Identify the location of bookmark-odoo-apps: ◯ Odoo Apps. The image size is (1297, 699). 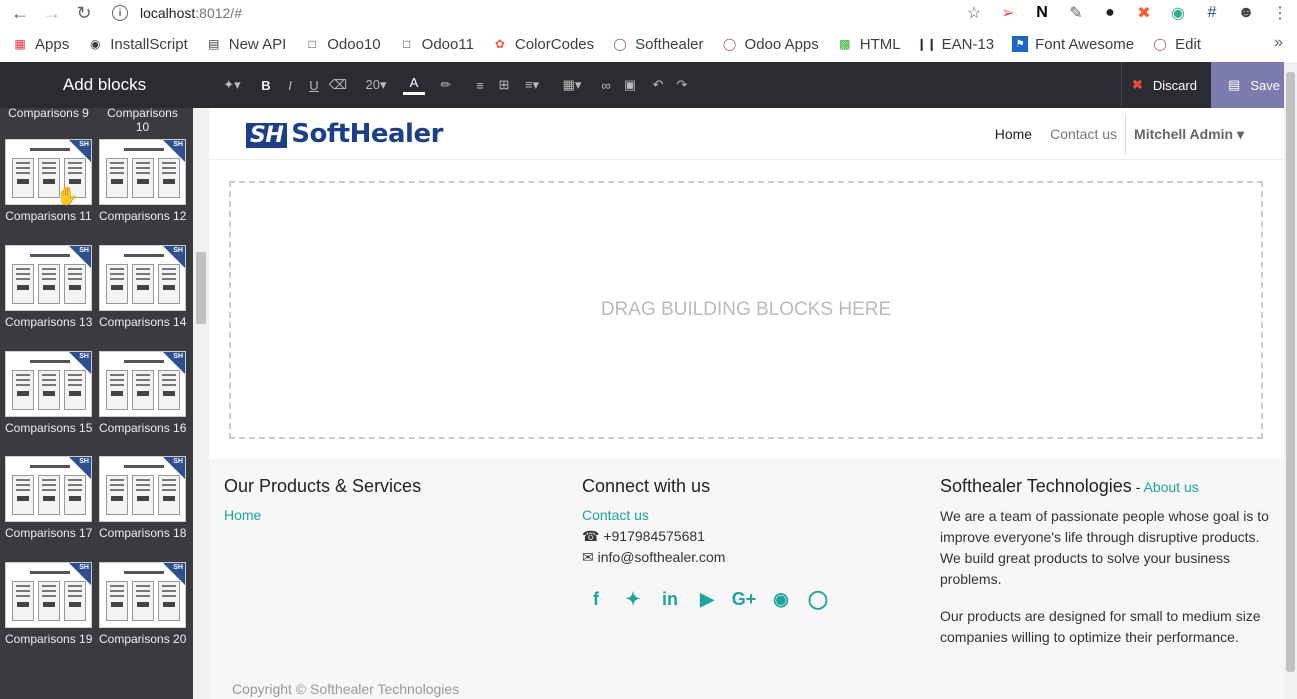
(770, 44).